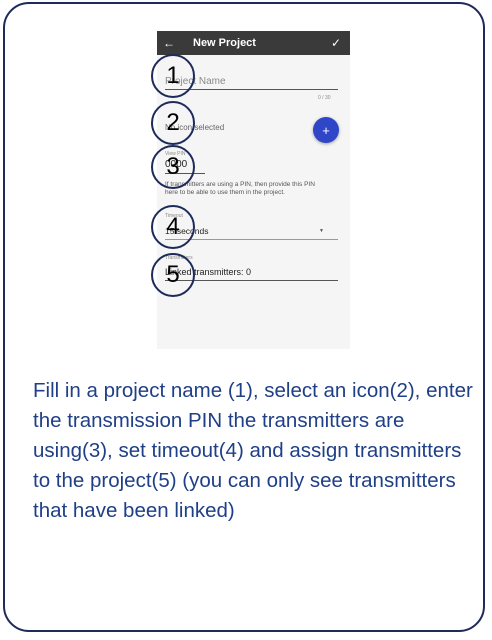 Image resolution: width=492 pixels, height=640 pixels. Describe the element at coordinates (336, 43) in the screenshot. I see `checkmark-icon: ✓` at that location.